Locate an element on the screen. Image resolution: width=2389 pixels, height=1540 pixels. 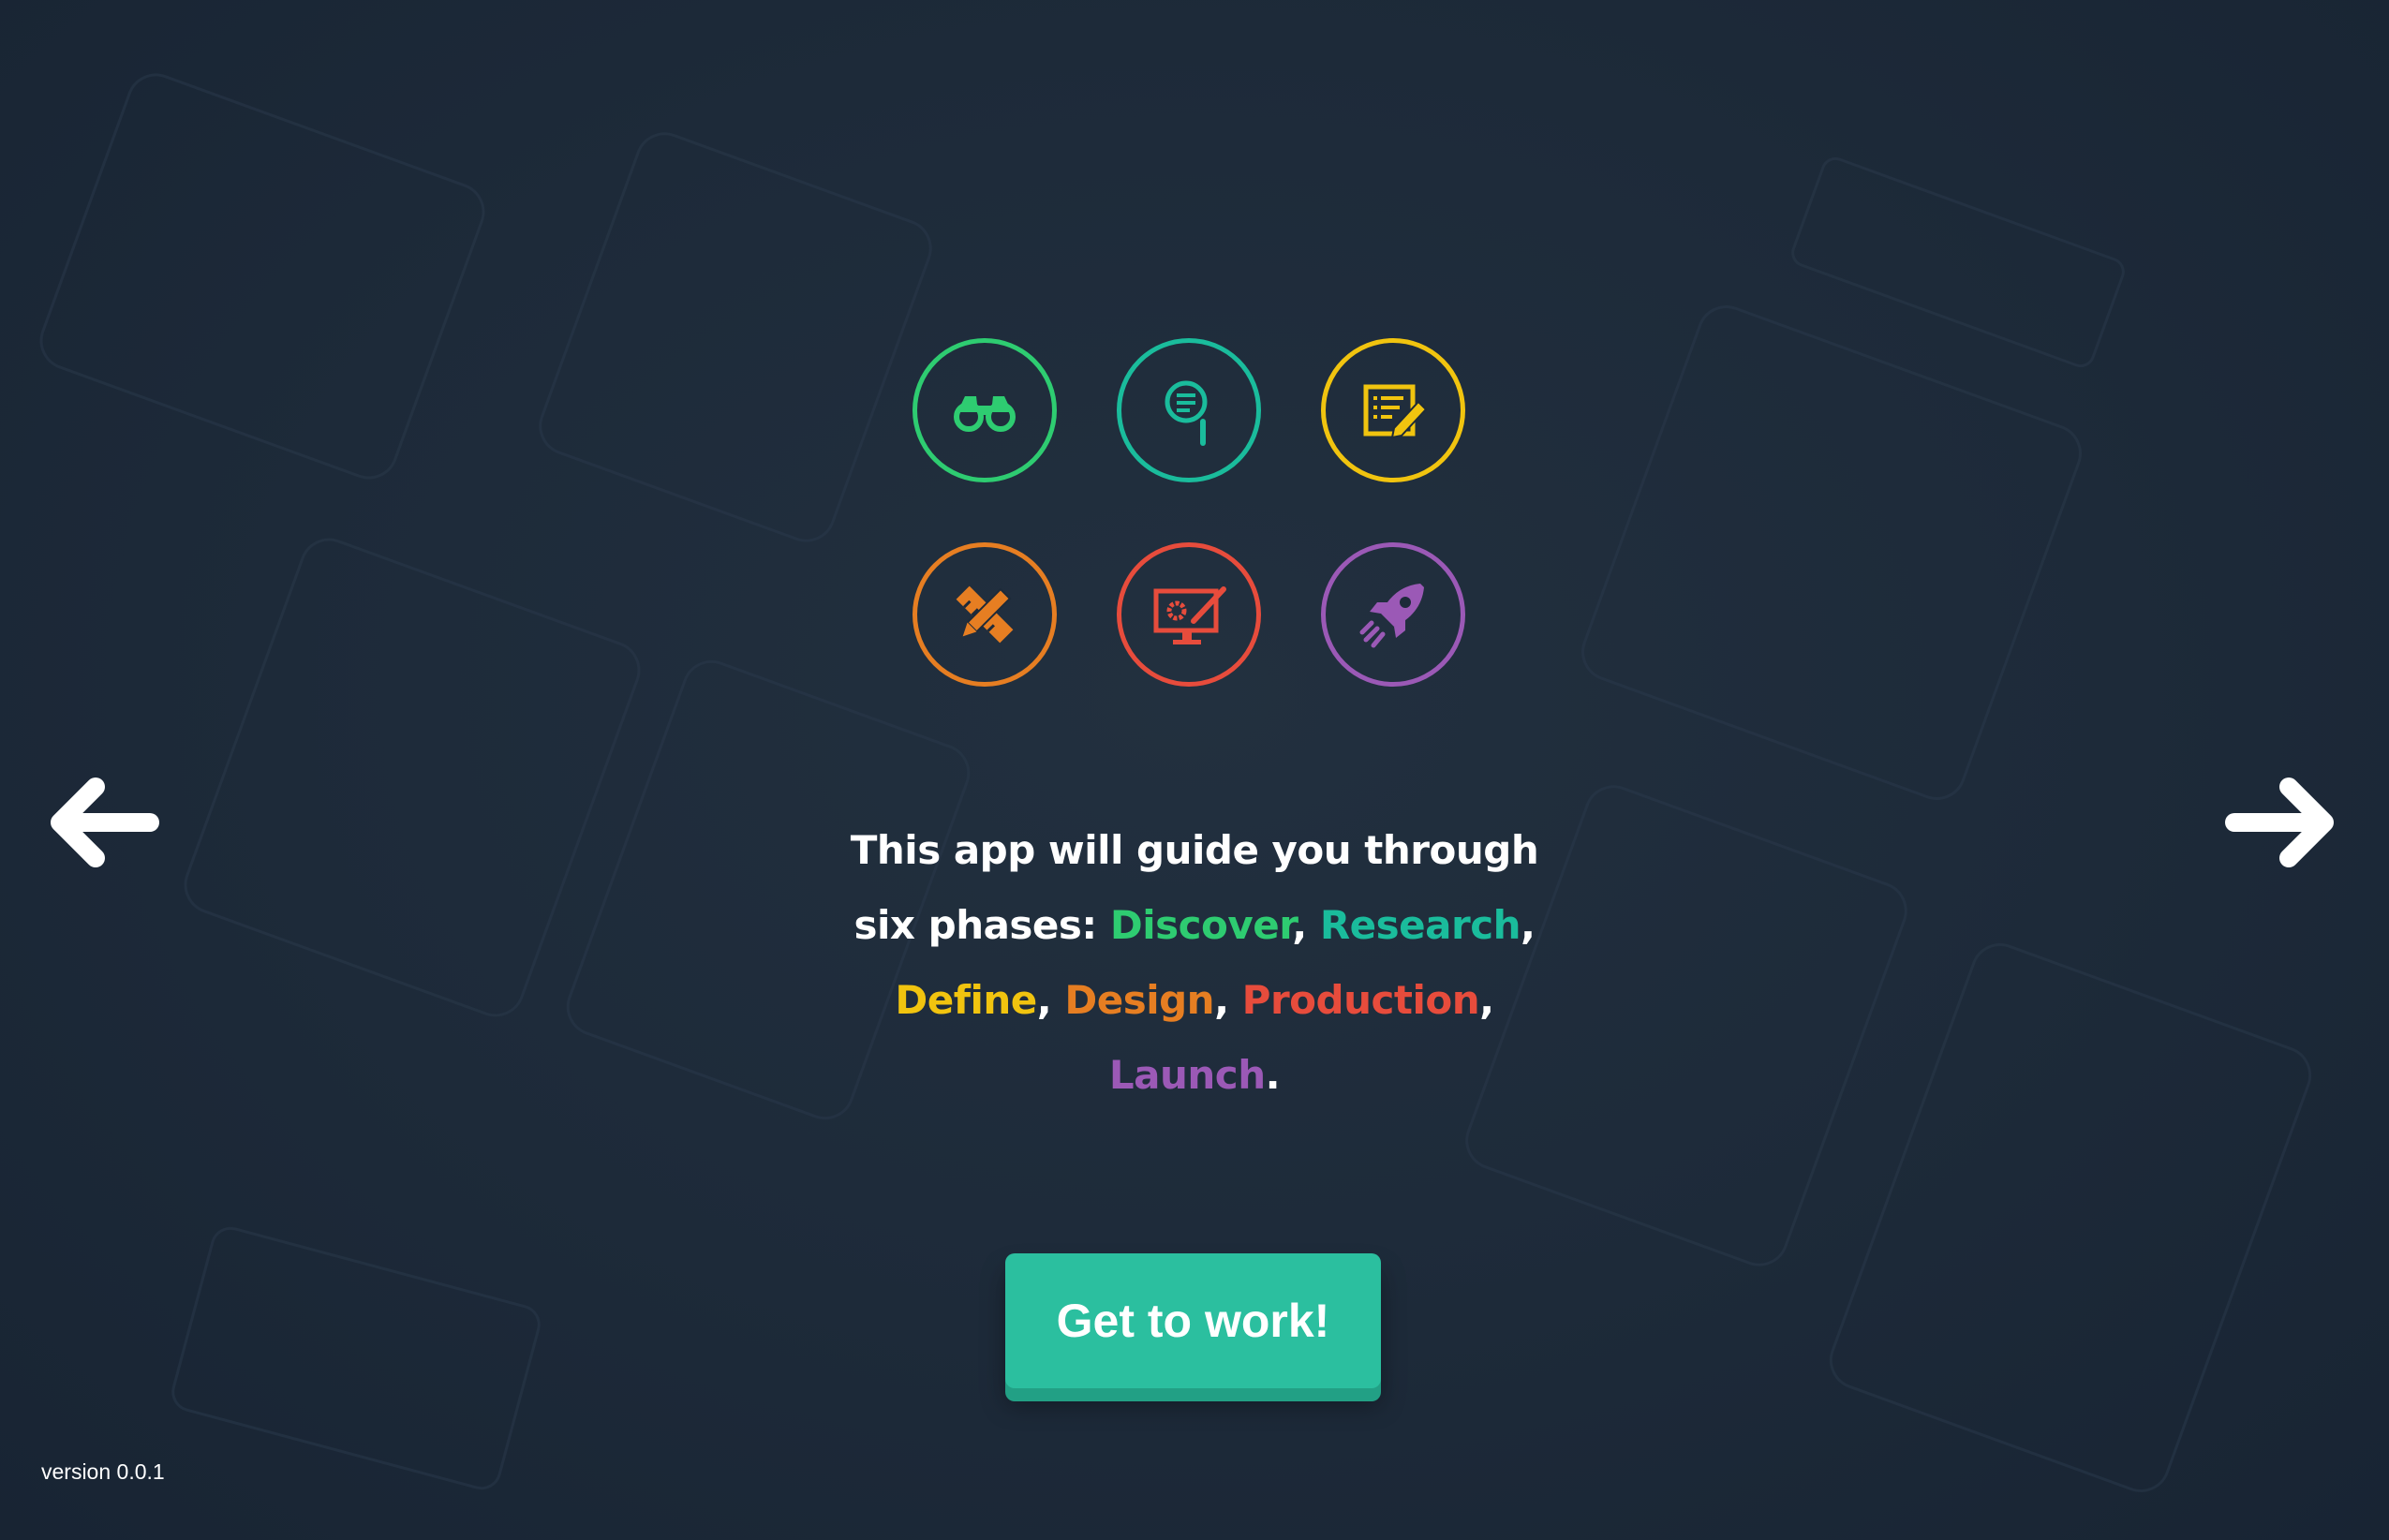
phase-production: Production is located at coordinates (1360, 1000).